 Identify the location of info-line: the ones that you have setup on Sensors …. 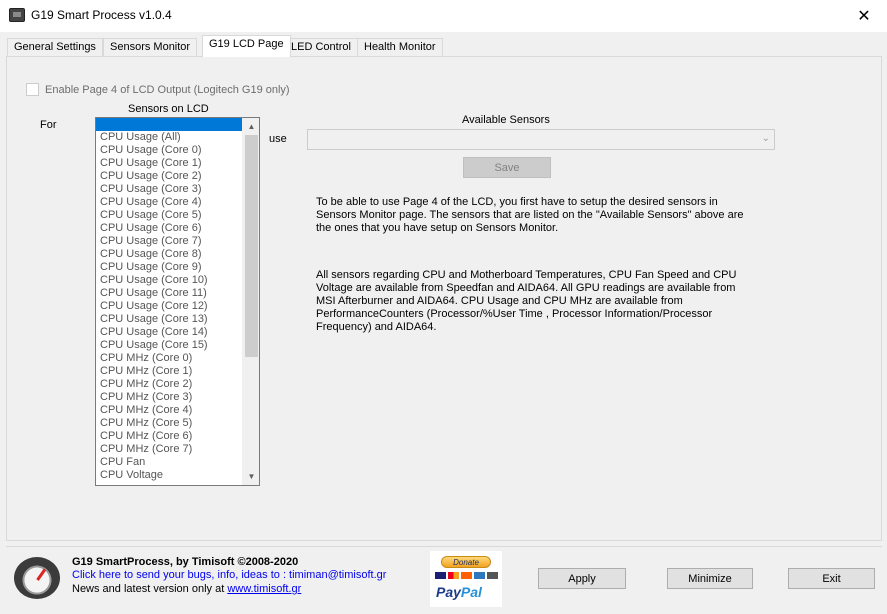
(437, 228).